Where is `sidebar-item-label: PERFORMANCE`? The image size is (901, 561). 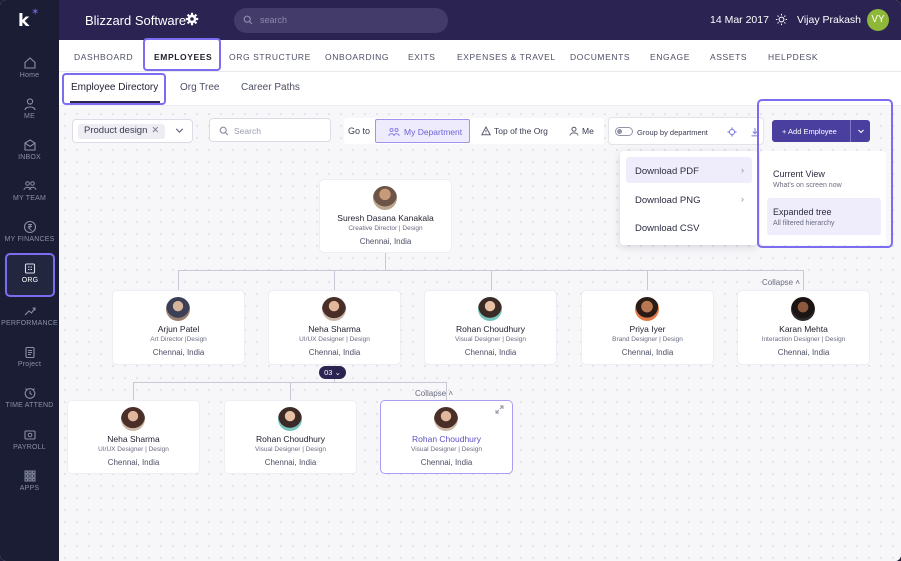 sidebar-item-label: PERFORMANCE is located at coordinates (29, 323).